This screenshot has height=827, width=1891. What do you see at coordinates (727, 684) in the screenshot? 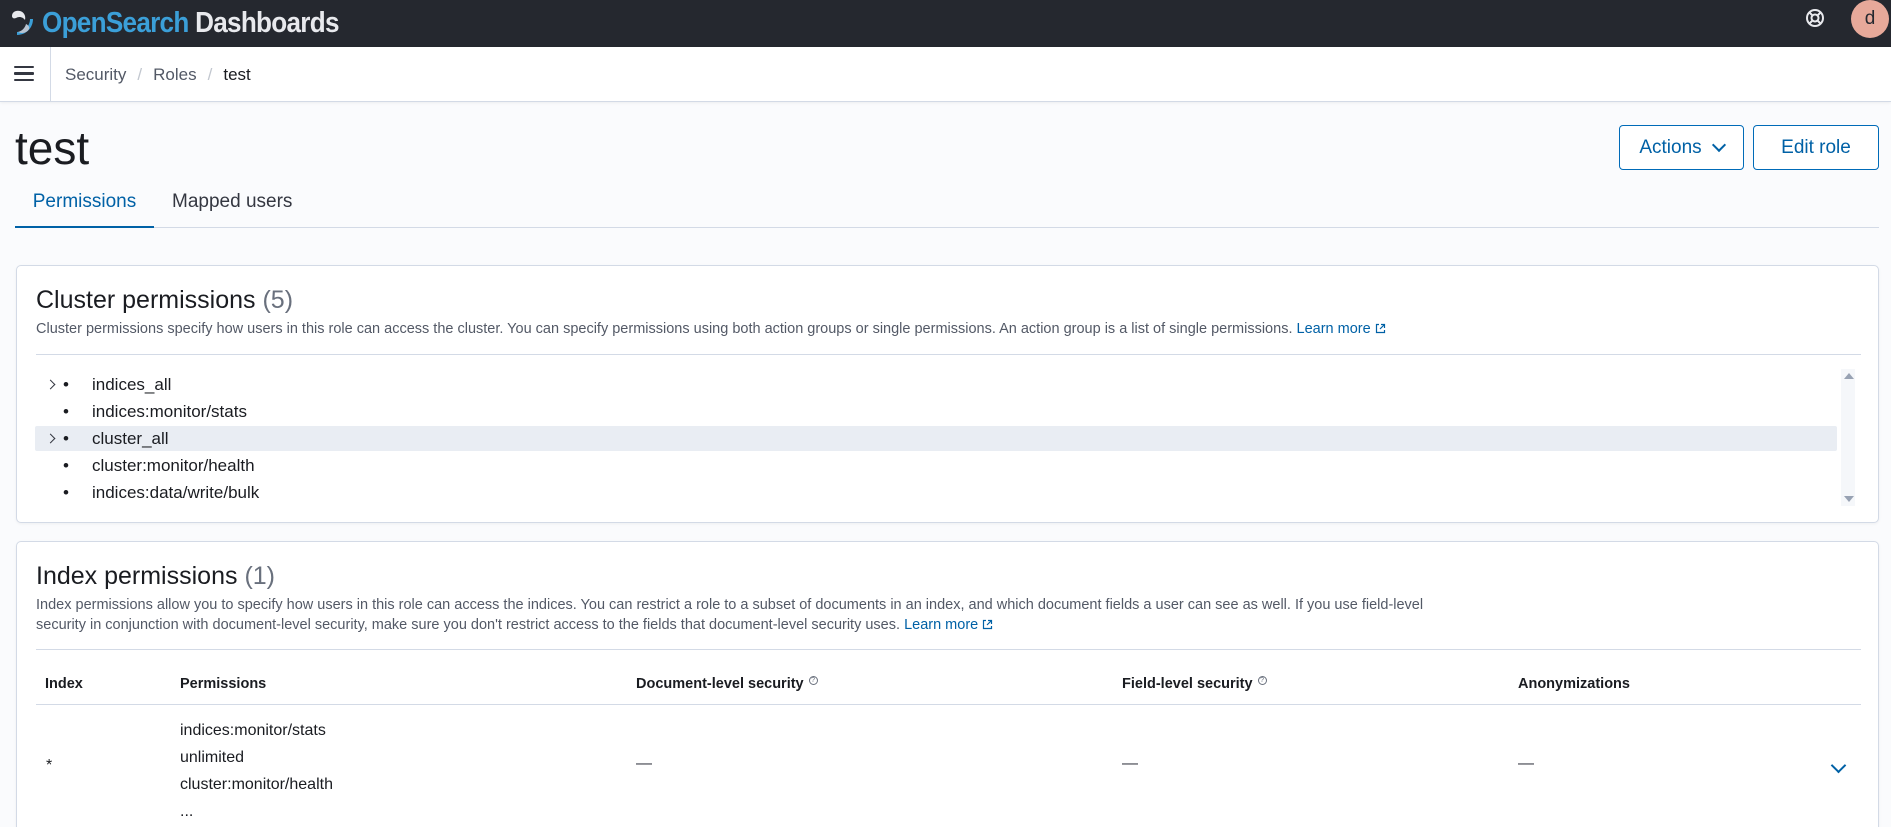
I see `column-header-dls: Document-level security?` at bounding box center [727, 684].